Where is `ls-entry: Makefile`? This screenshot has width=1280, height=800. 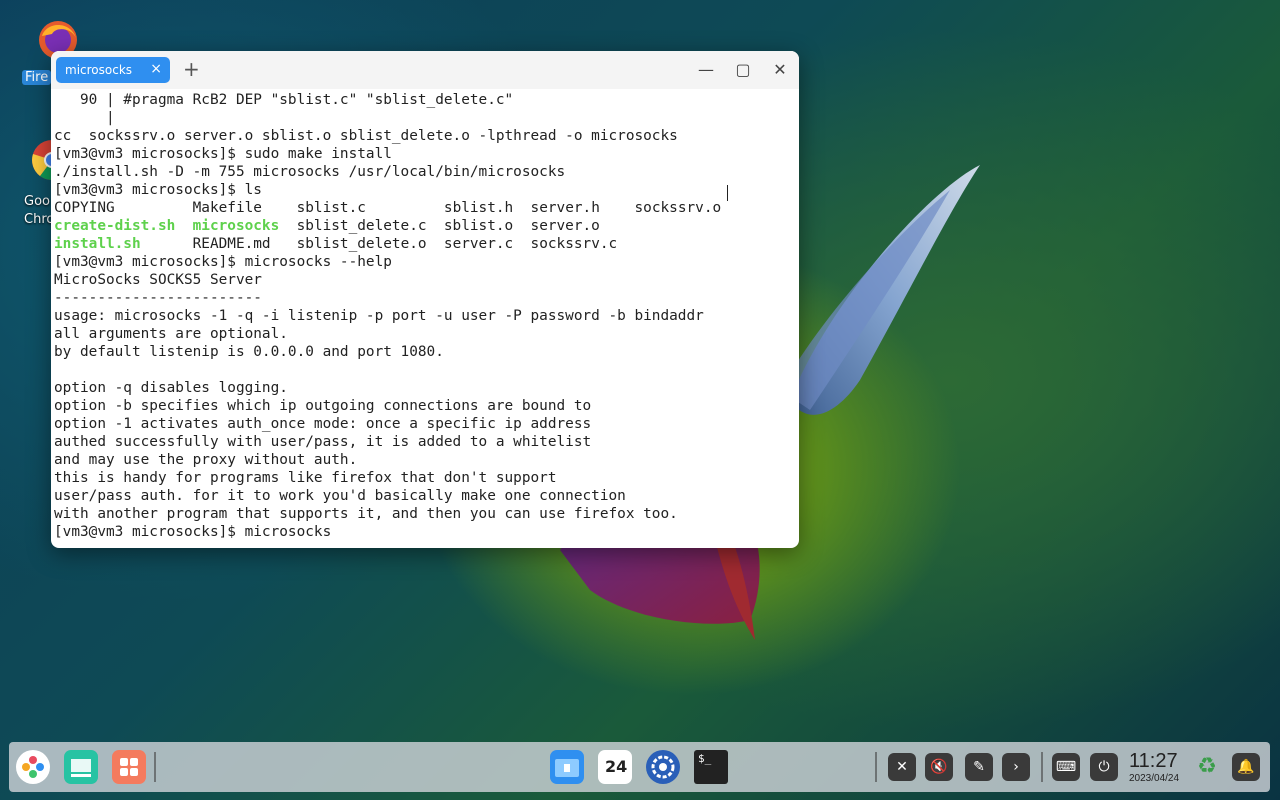
ls-entry: Makefile is located at coordinates (227, 208).